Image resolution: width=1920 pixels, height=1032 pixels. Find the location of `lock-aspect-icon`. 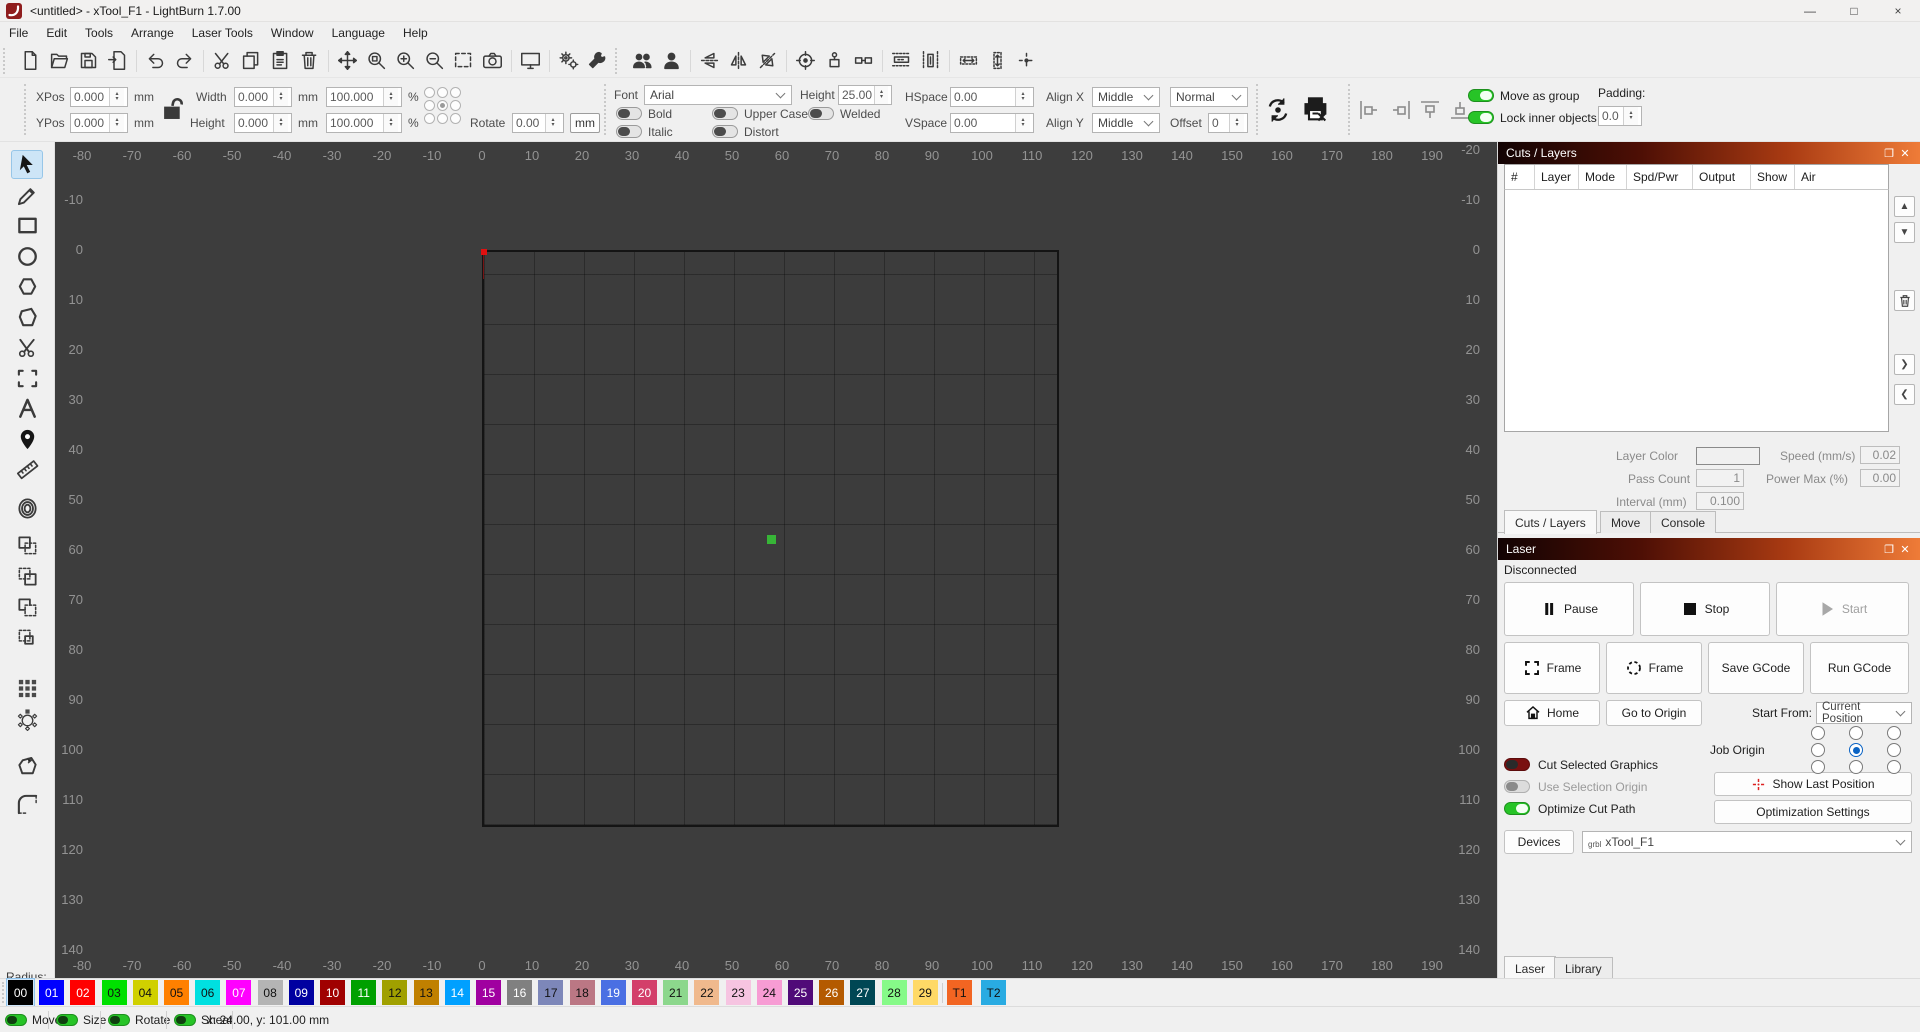

lock-aspect-icon is located at coordinates (173, 109).